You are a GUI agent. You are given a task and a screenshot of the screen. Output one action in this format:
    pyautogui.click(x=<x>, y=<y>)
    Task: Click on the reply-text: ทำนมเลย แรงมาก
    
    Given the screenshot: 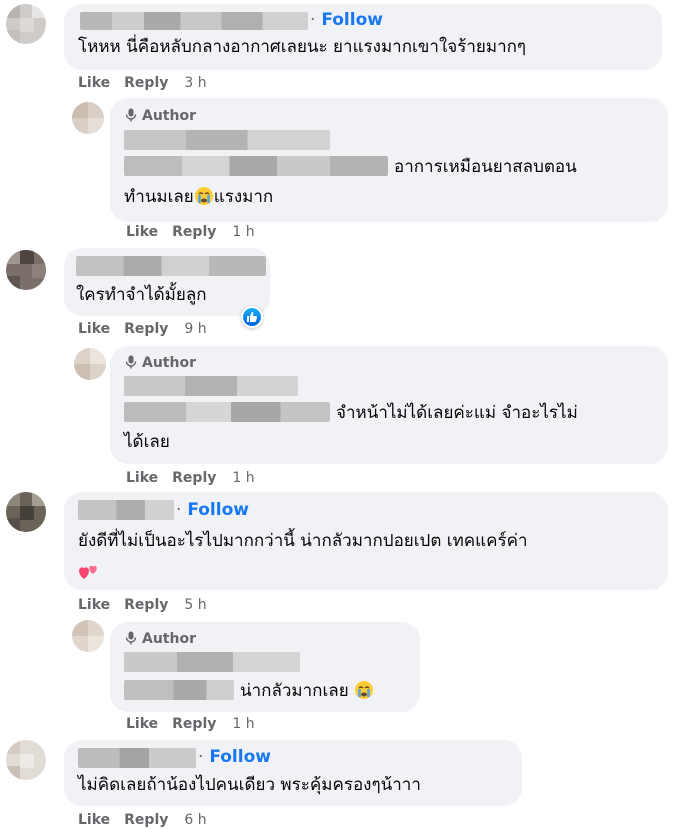 What is the action you would take?
    pyautogui.click(x=198, y=199)
    